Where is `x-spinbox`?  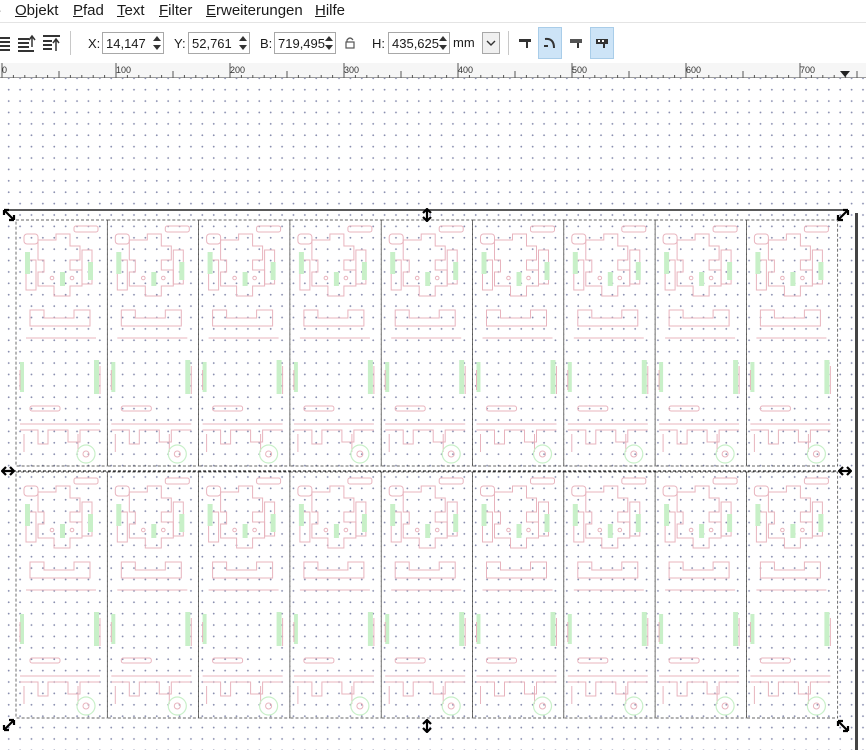 x-spinbox is located at coordinates (133, 43).